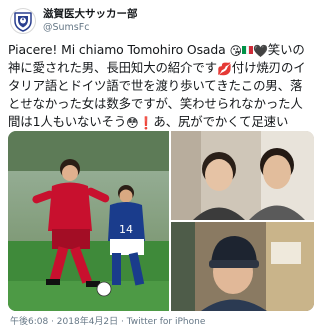 This screenshot has height=331, width=320. I want to click on photo-two-men, so click(242, 175).